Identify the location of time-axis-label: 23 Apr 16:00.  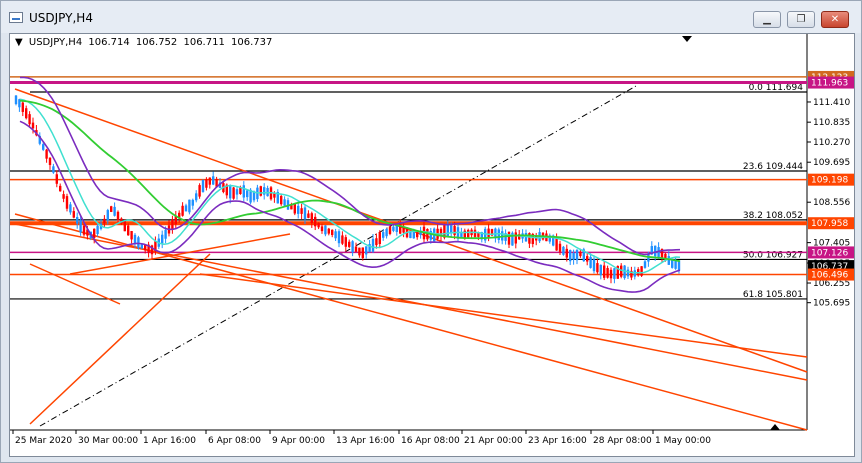
(557, 441).